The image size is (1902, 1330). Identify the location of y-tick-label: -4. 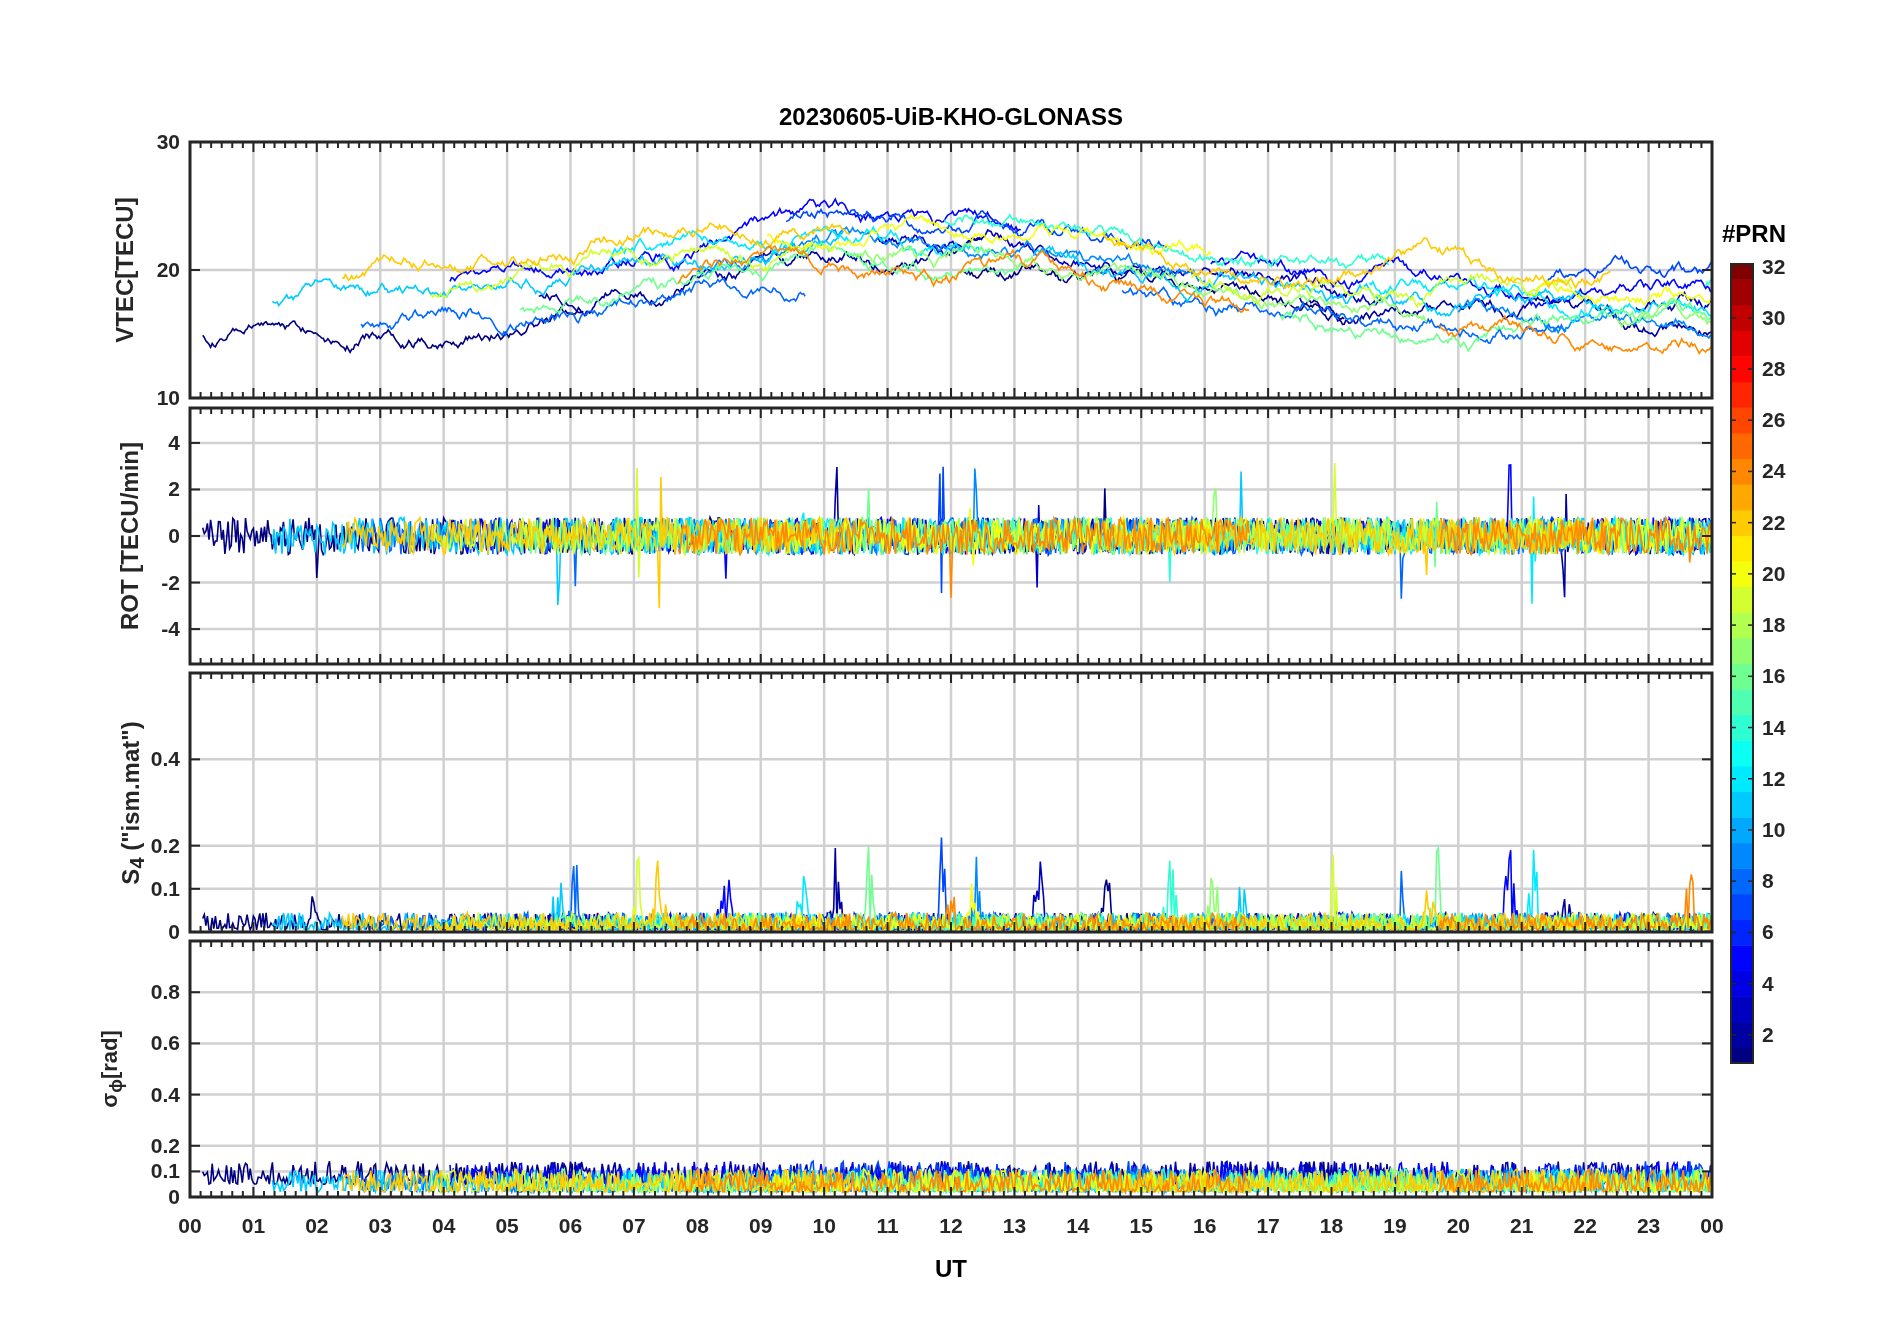
(170, 629).